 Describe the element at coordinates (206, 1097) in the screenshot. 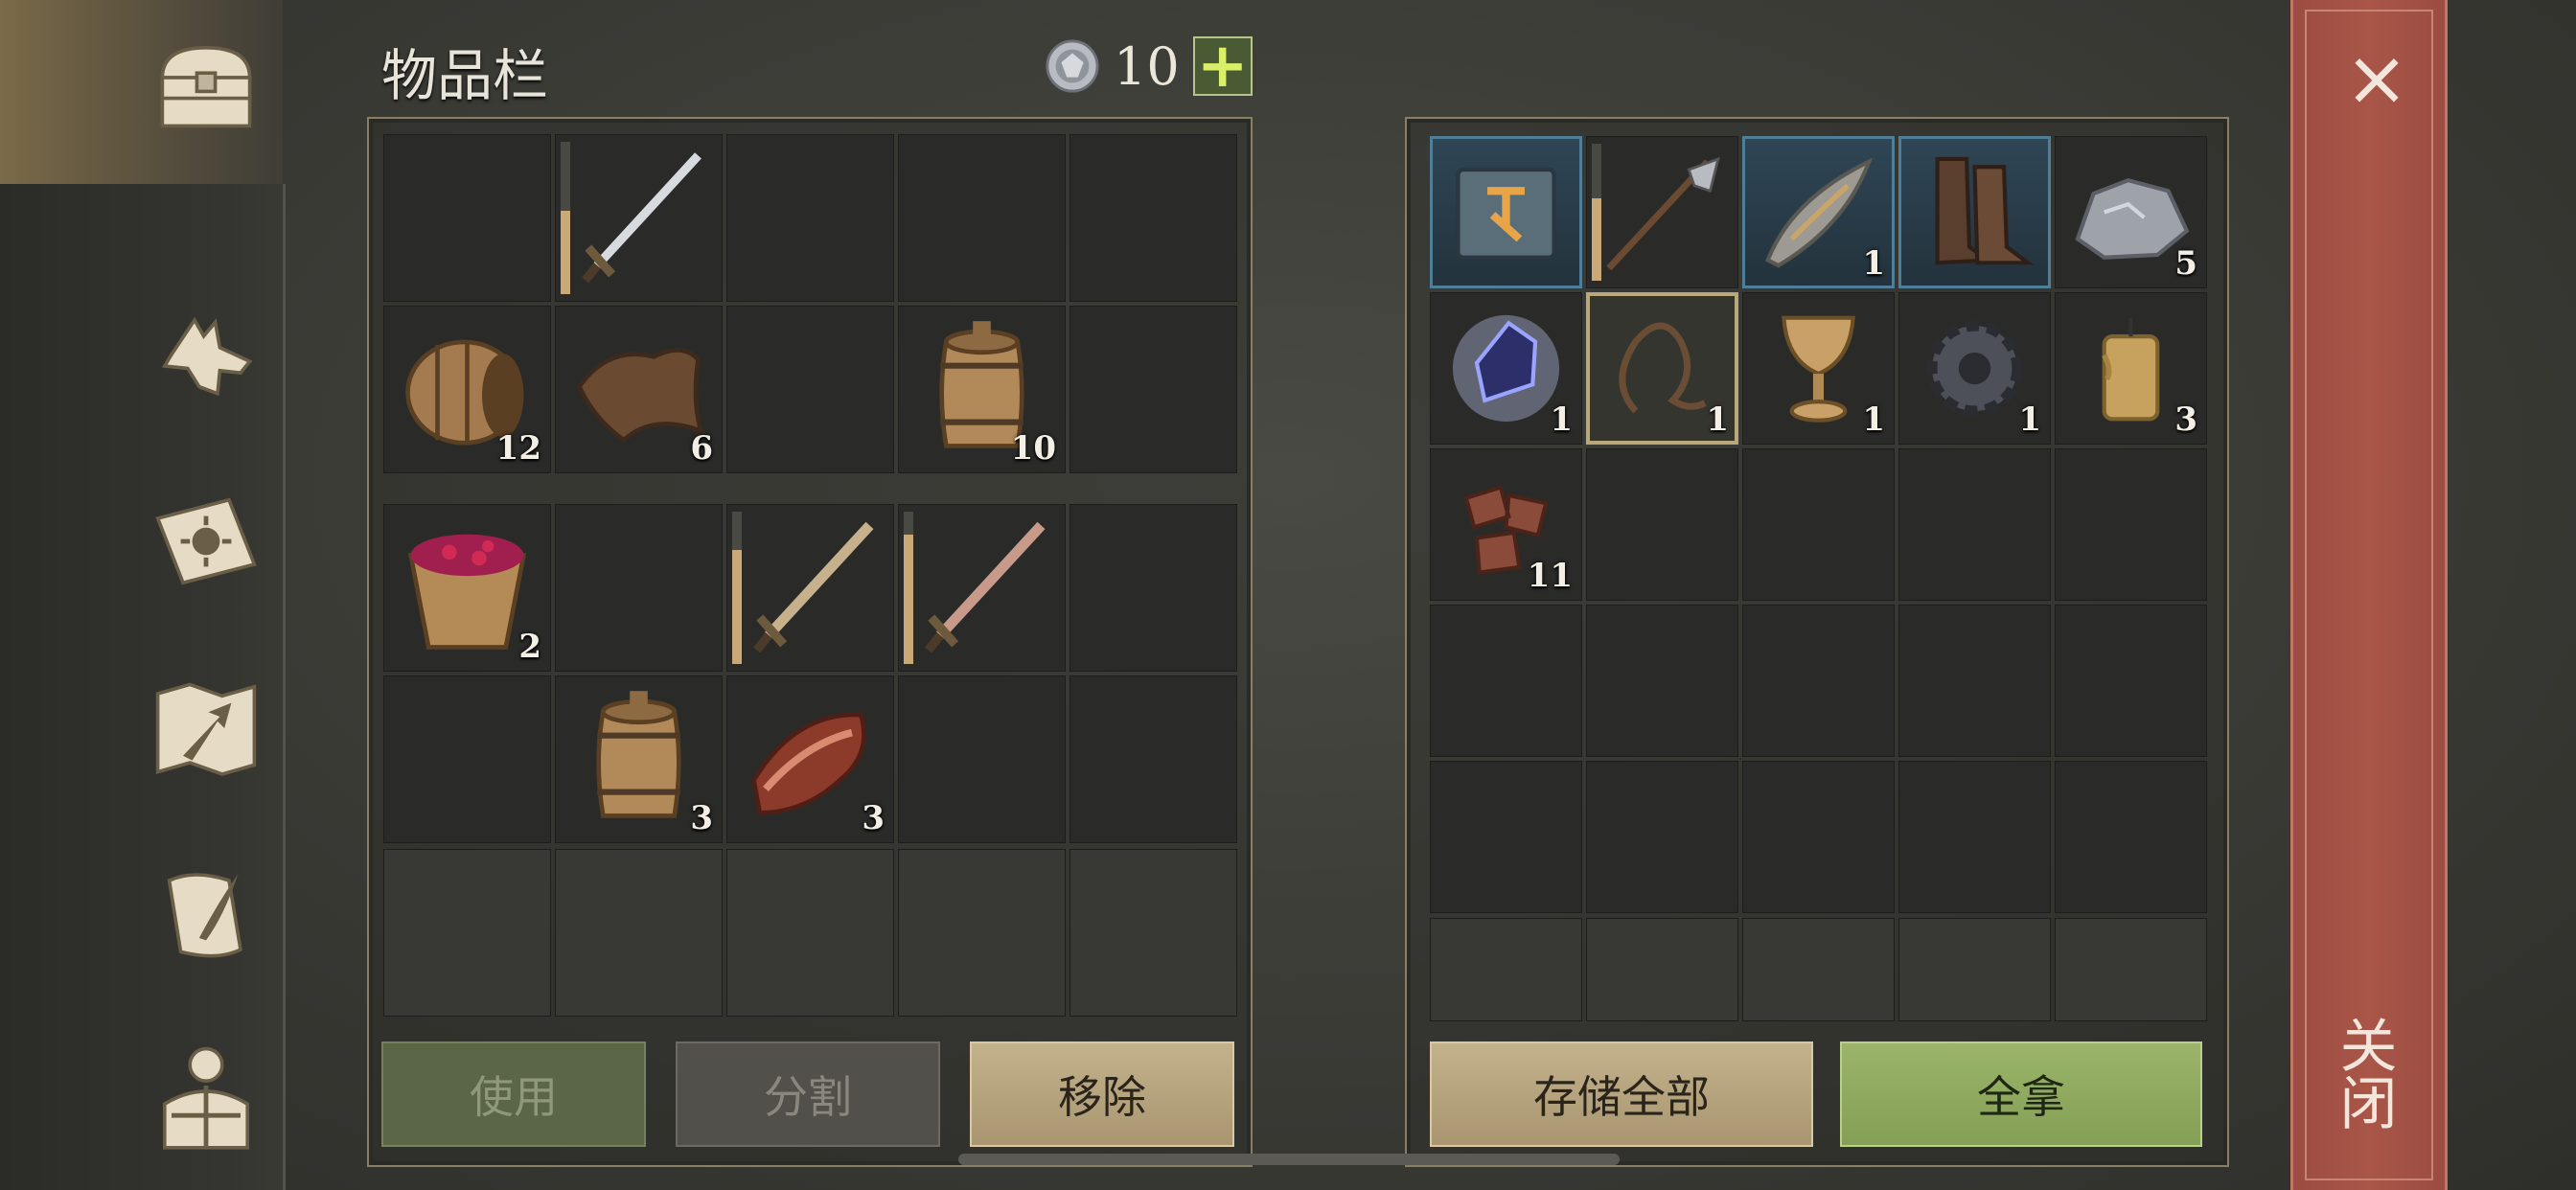

I see `character-gear-icon` at that location.